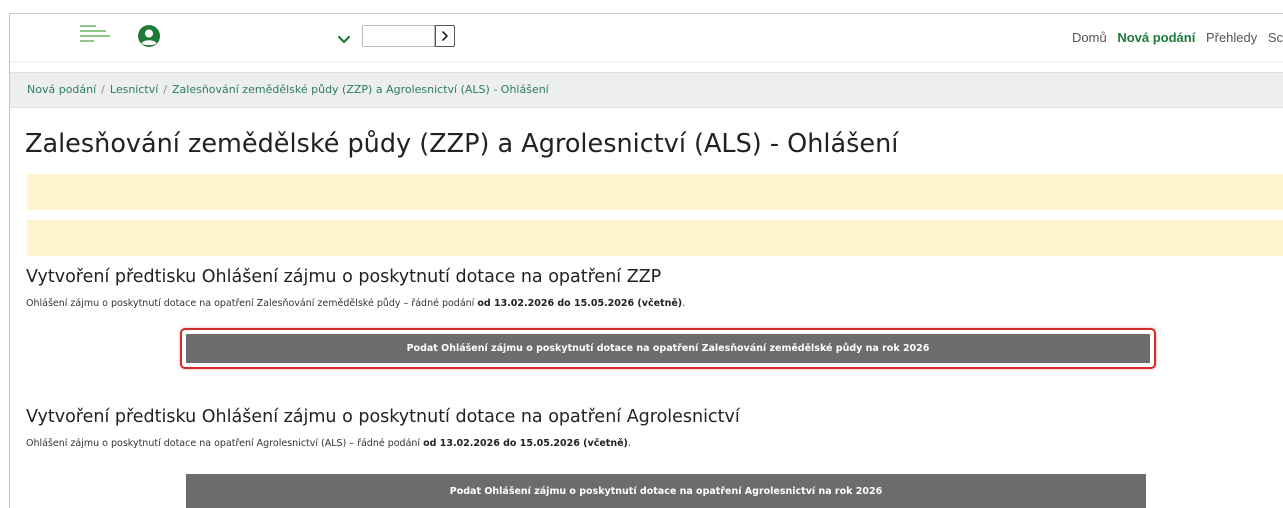 The width and height of the screenshot is (1283, 508). I want to click on szif-logo, so click(102, 38).